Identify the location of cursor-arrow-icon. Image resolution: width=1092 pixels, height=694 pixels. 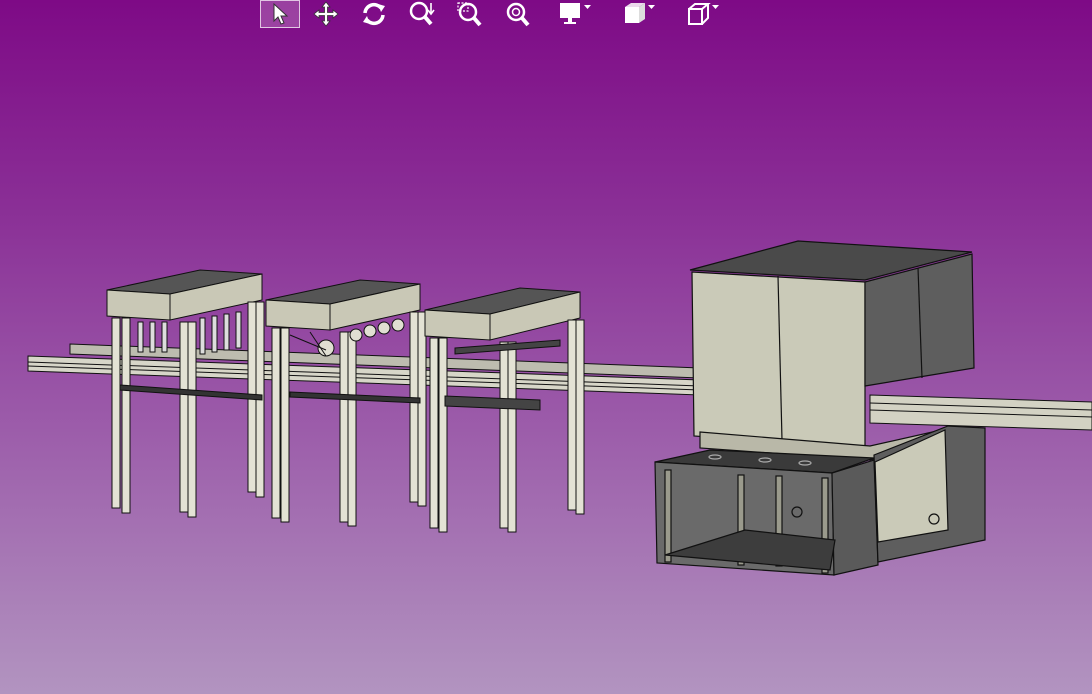
(281, 14).